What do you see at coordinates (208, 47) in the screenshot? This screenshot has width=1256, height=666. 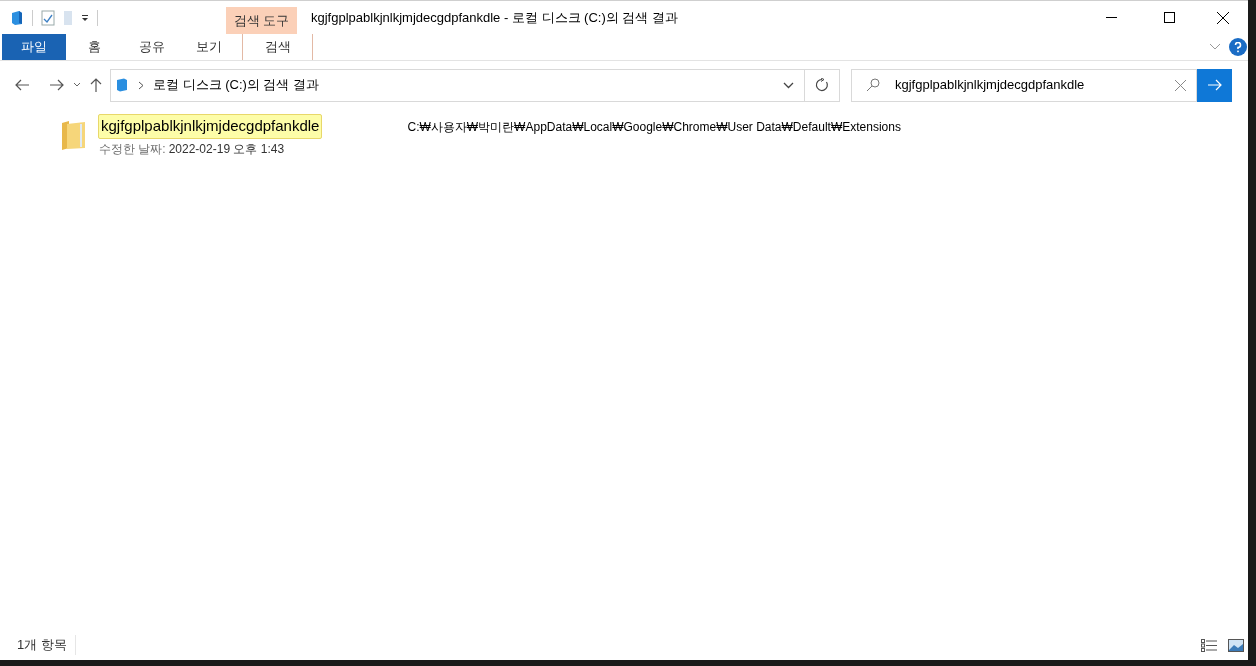 I see `ribbon-tab: 보기` at bounding box center [208, 47].